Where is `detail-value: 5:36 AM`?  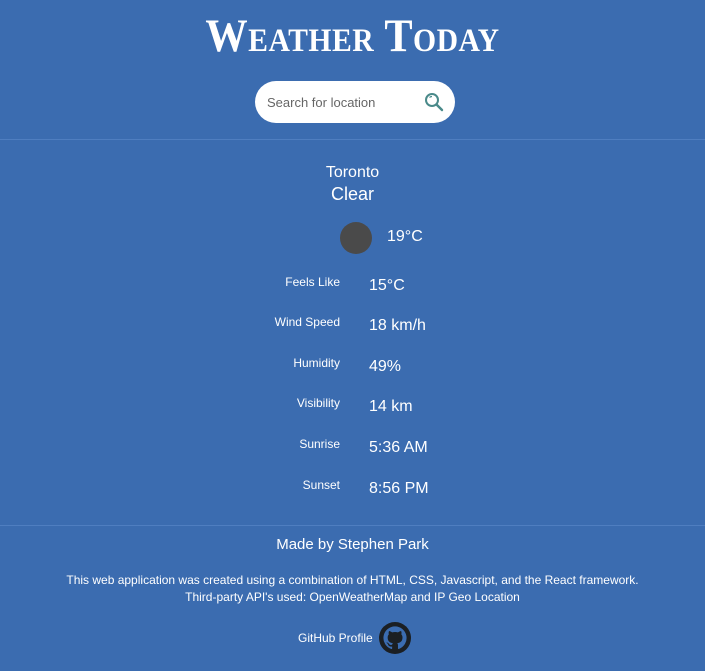 detail-value: 5:36 AM is located at coordinates (398, 447).